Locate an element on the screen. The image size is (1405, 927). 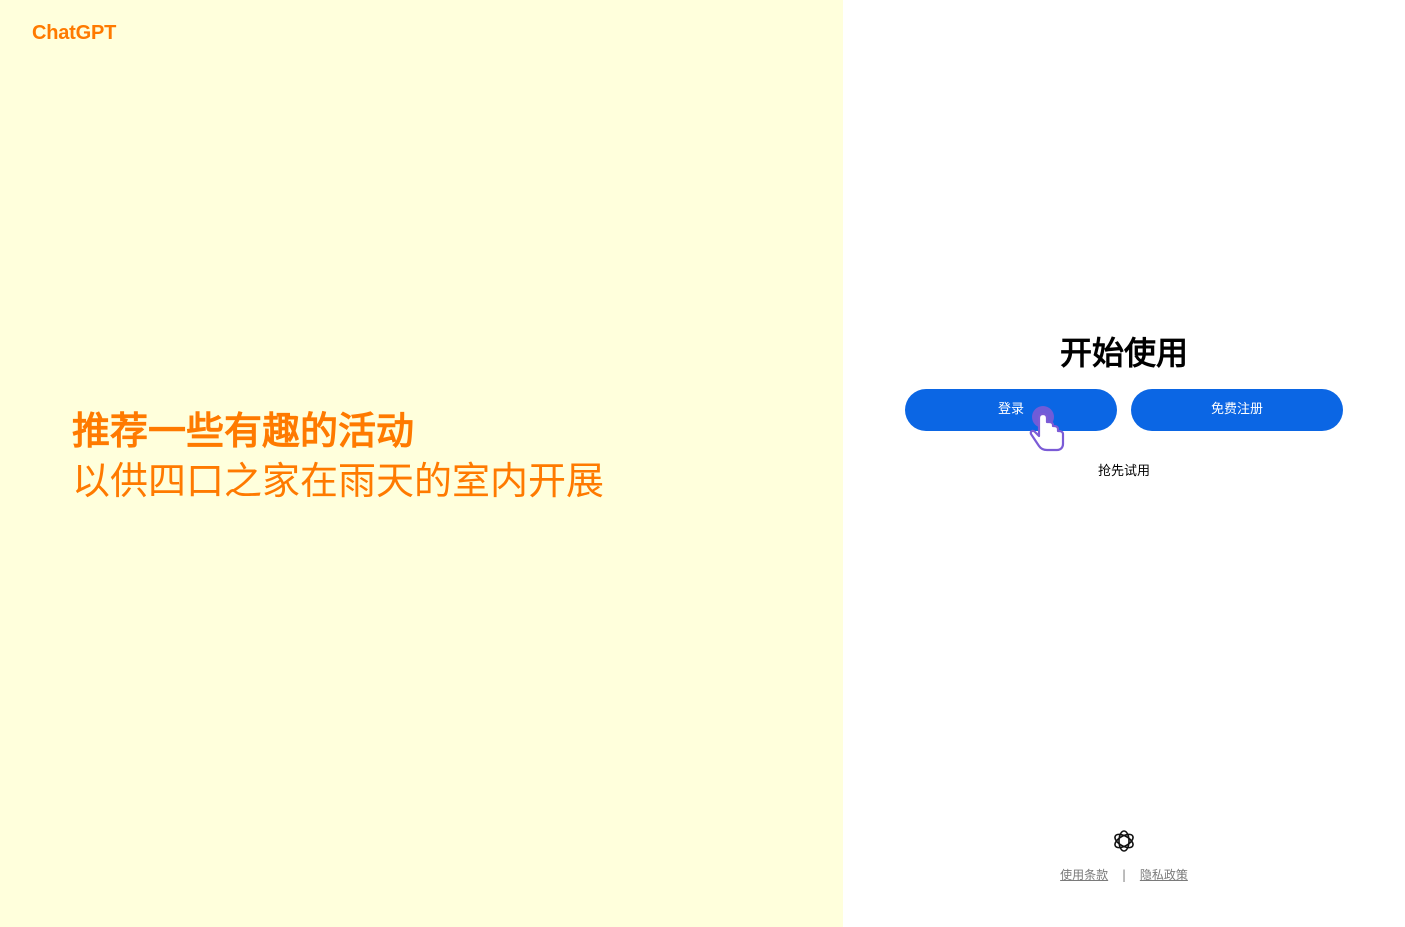
hero-headline: 推荐一些有趣的活动 以供四口之家在雨天的室内开展 is located at coordinates (338, 456).